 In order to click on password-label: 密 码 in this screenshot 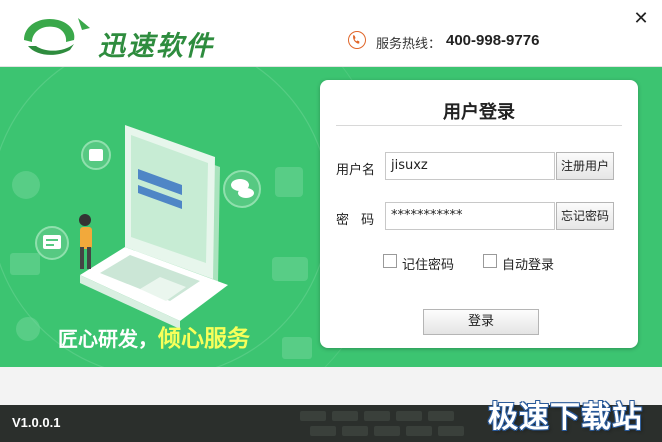, I will do `click(357, 220)`.